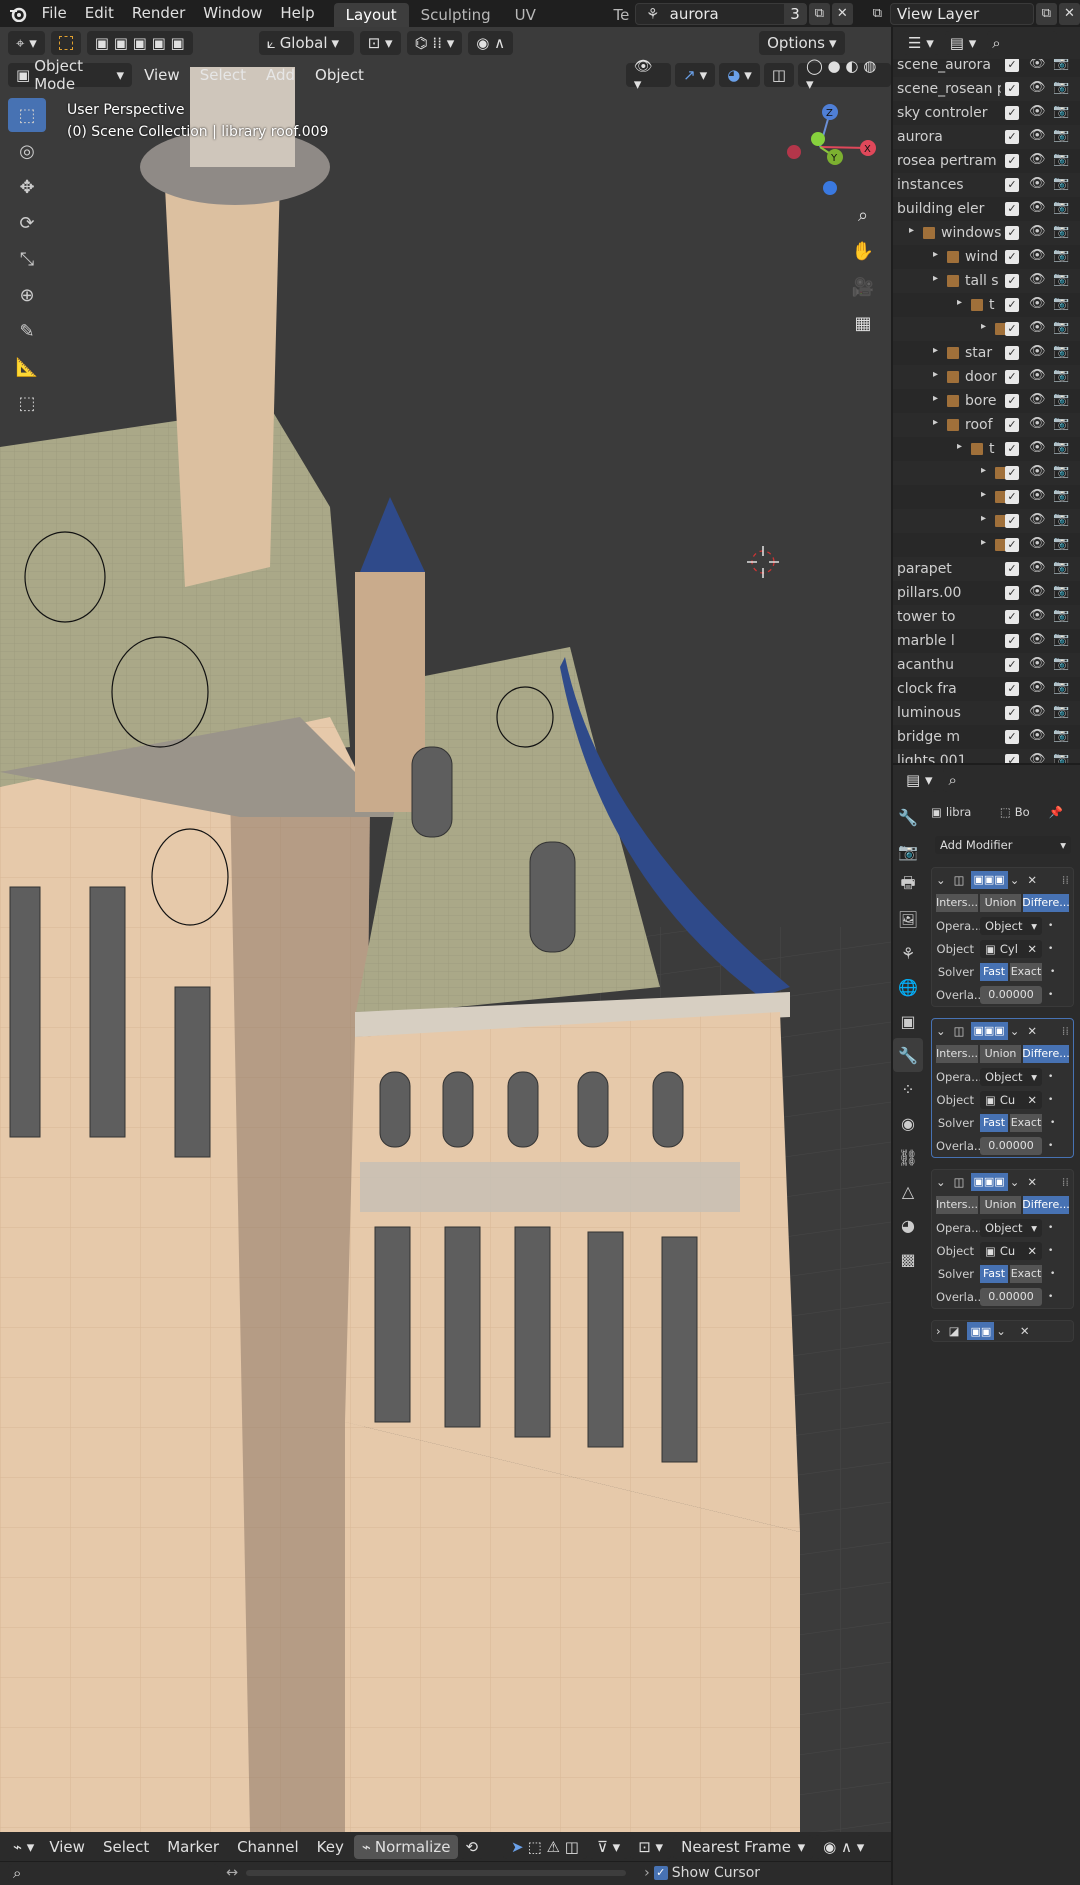  Describe the element at coordinates (472, 1846) in the screenshot. I see `auto-refresh-icon: ⟲` at that location.